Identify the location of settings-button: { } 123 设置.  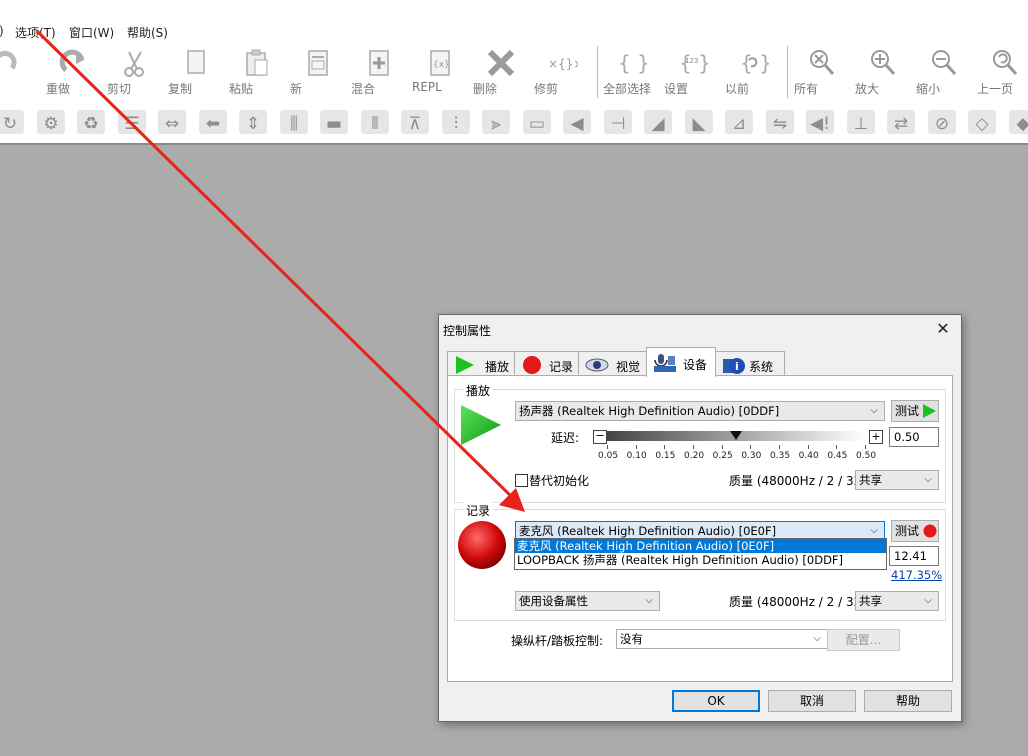
(692, 73).